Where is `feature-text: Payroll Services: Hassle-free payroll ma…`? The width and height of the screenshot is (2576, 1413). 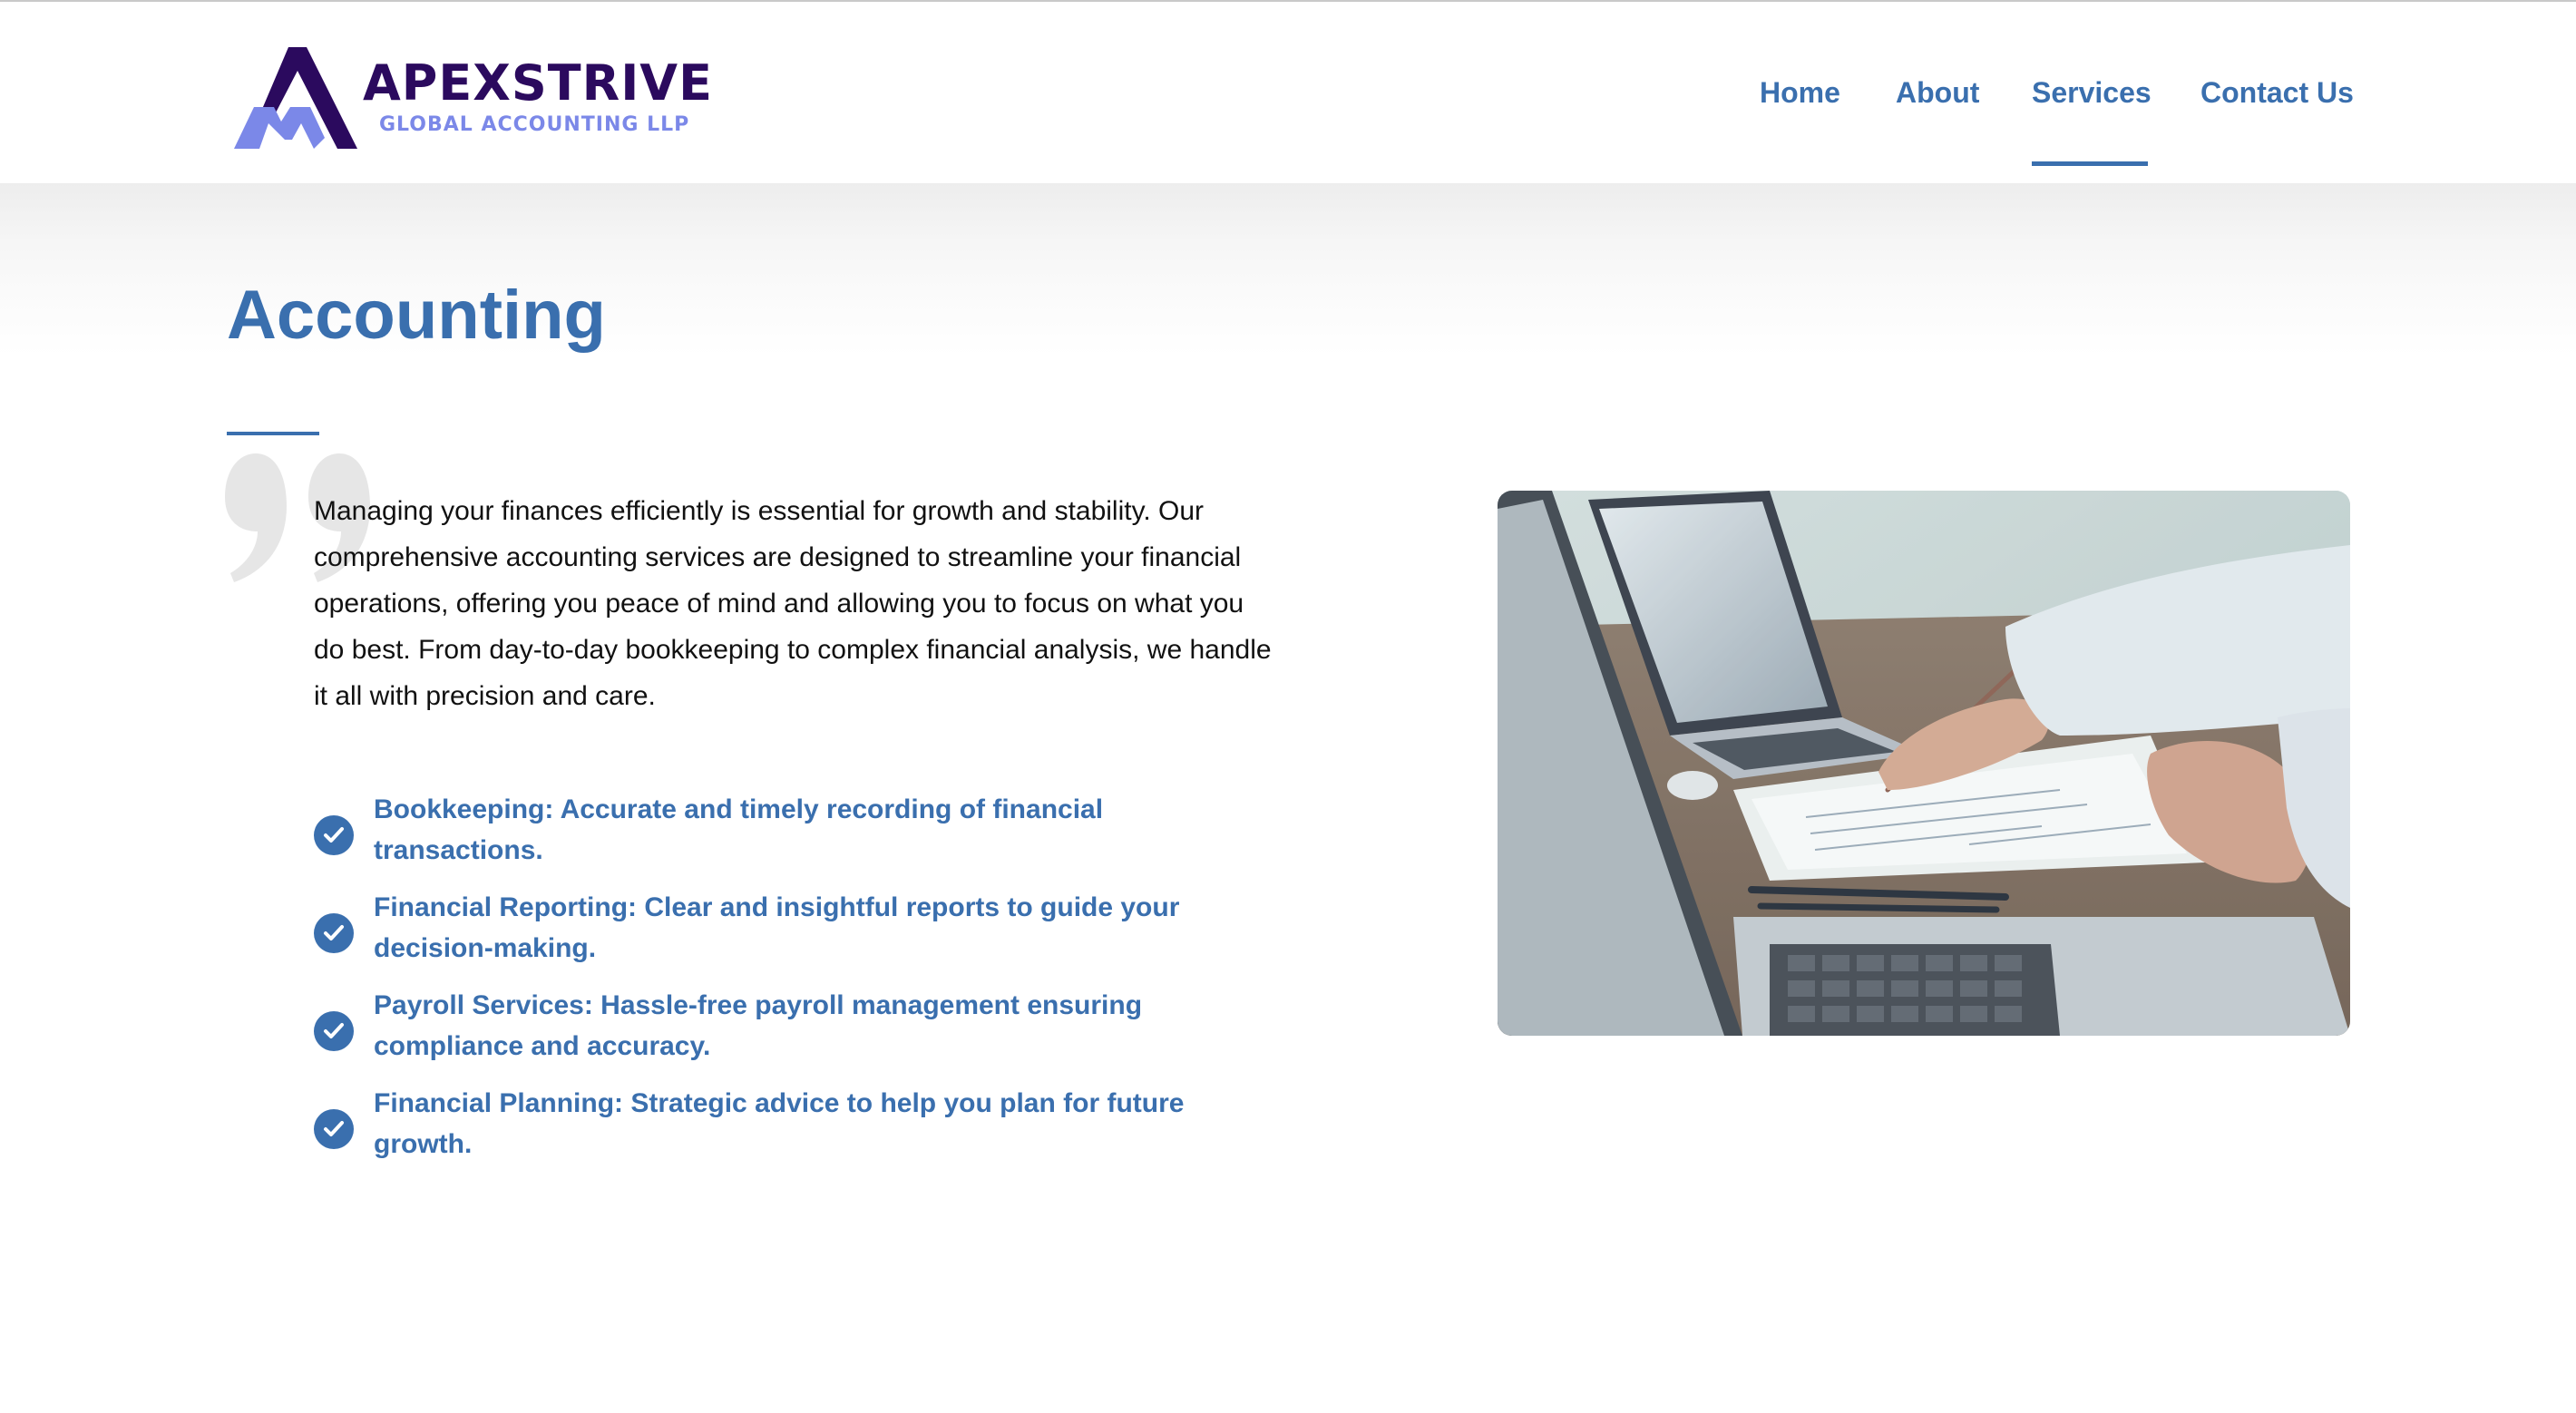 feature-text: Payroll Services: Hassle-free payroll ma… is located at coordinates (758, 1026).